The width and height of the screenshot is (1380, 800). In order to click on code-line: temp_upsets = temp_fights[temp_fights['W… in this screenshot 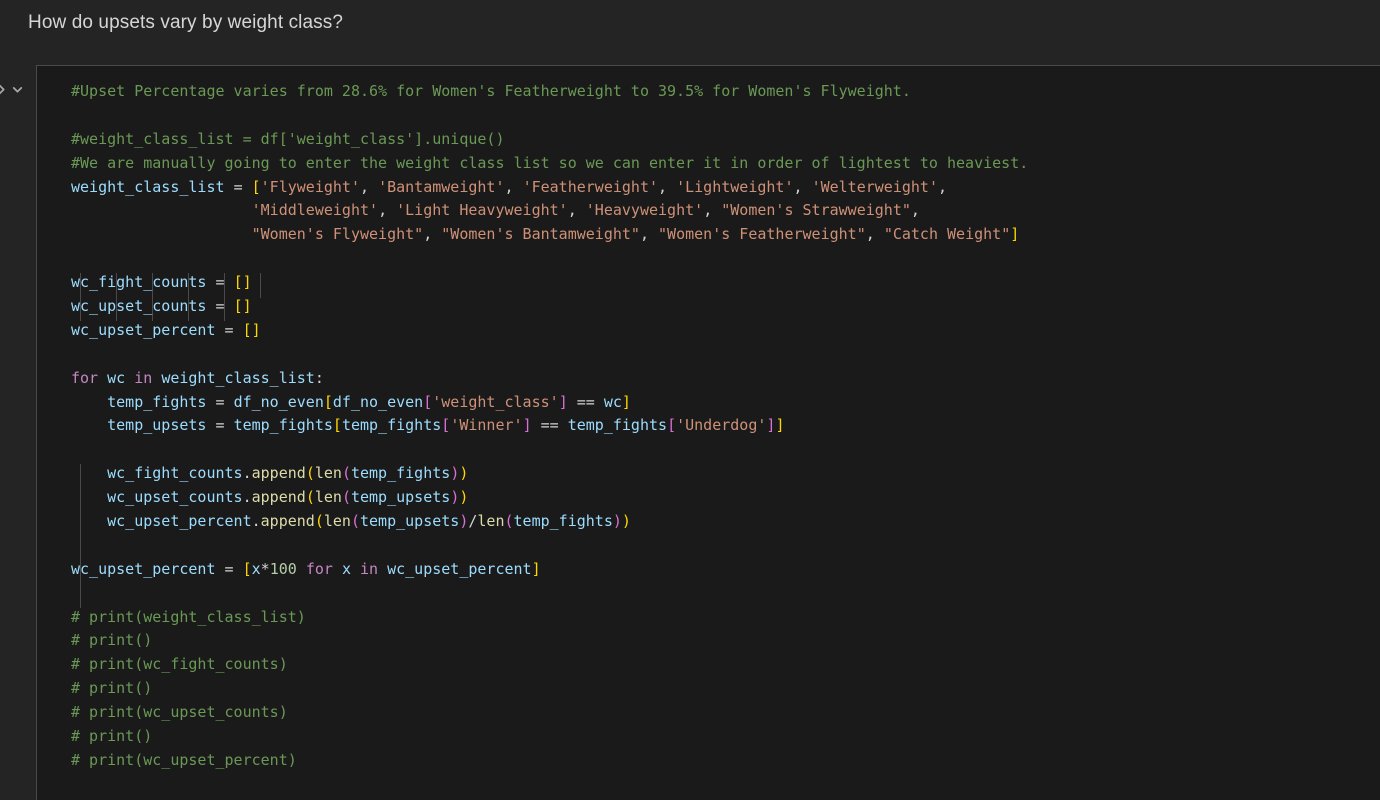, I will do `click(446, 425)`.